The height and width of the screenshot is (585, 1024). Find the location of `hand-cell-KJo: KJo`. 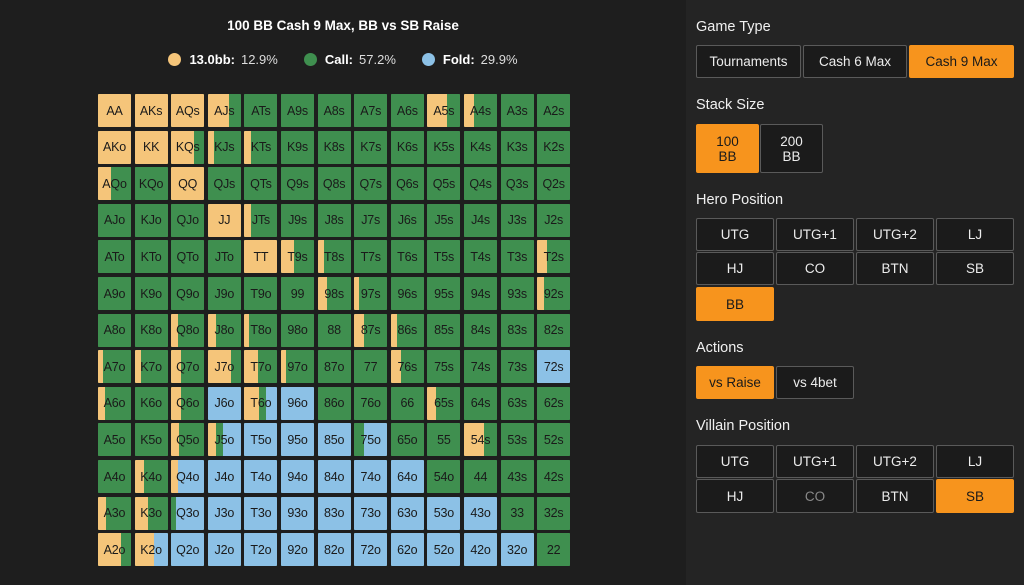

hand-cell-KJo: KJo is located at coordinates (151, 220).